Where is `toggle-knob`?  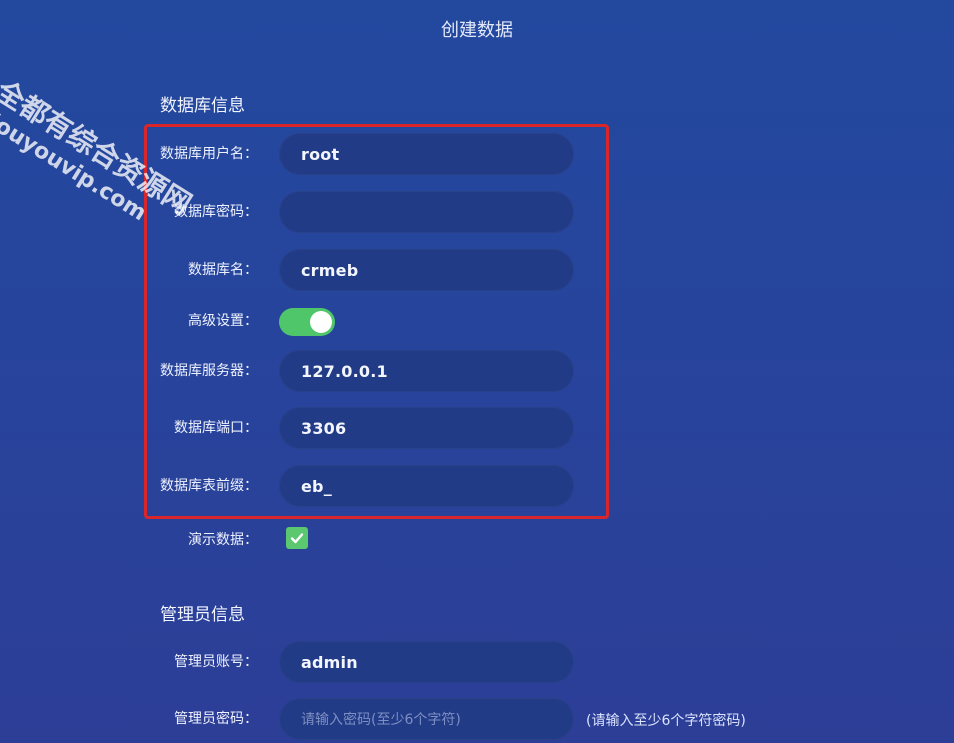 toggle-knob is located at coordinates (321, 322).